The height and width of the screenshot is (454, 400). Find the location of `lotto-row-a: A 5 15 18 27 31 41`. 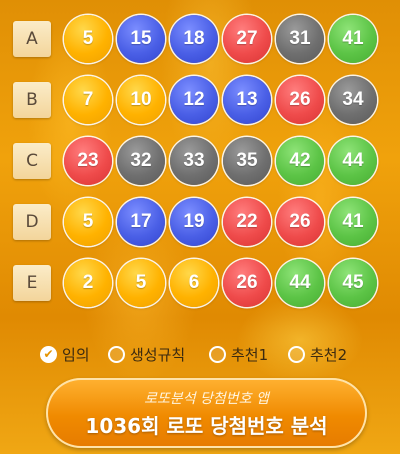

lotto-row-a: A 5 15 18 27 31 41 is located at coordinates (200, 39).